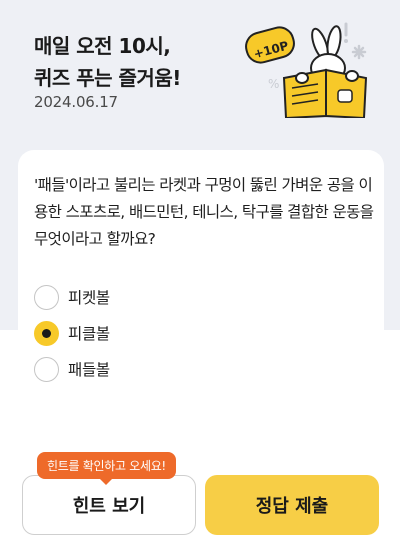 Image resolution: width=400 pixels, height=545 pixels. What do you see at coordinates (107, 62) in the screenshot?
I see `page-title: 매일 오전 10시, 퀴즈 푸는 즐거움!` at bounding box center [107, 62].